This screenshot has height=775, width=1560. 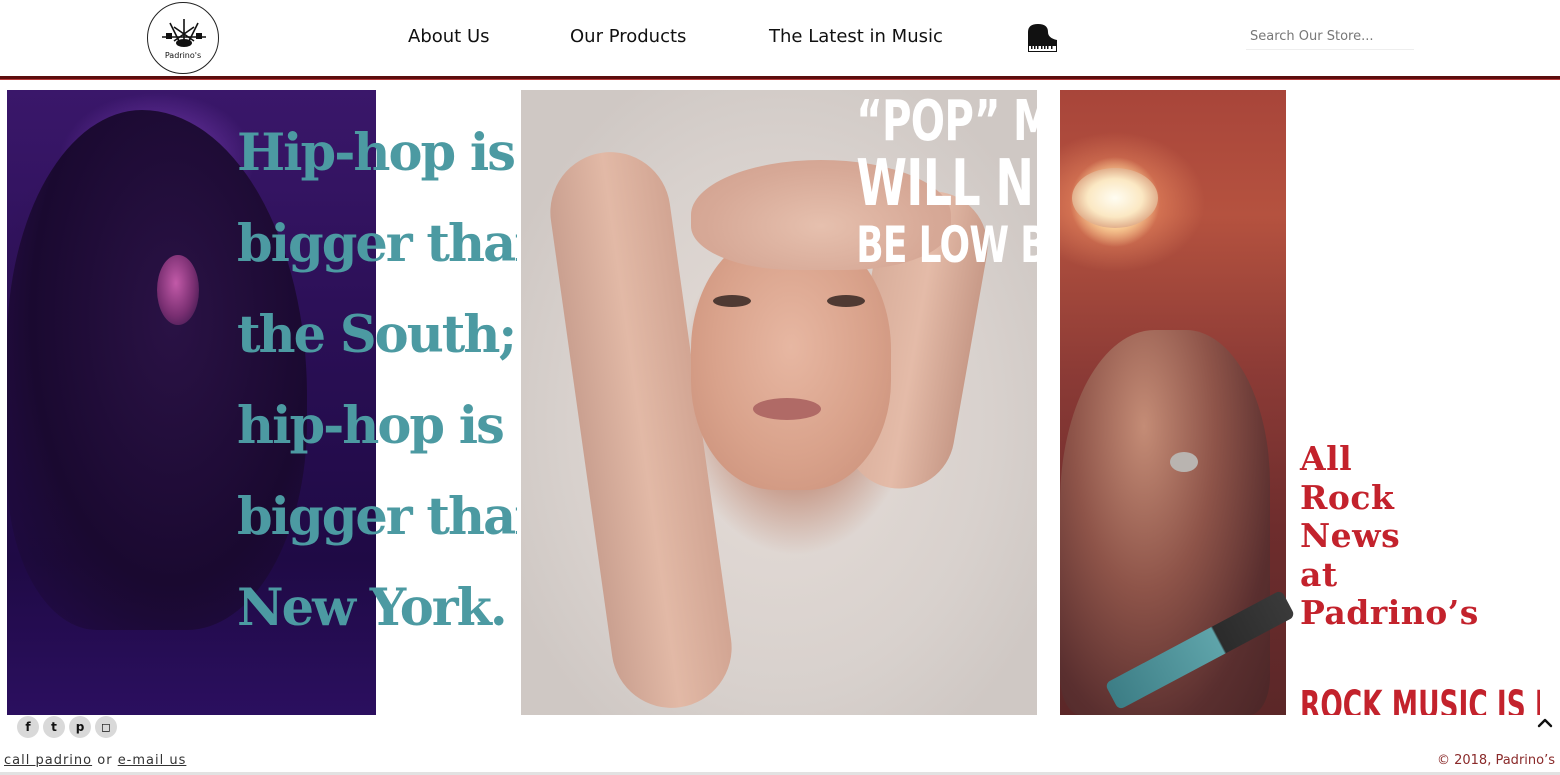 What do you see at coordinates (780, 78) in the screenshot?
I see `header-divider` at bounding box center [780, 78].